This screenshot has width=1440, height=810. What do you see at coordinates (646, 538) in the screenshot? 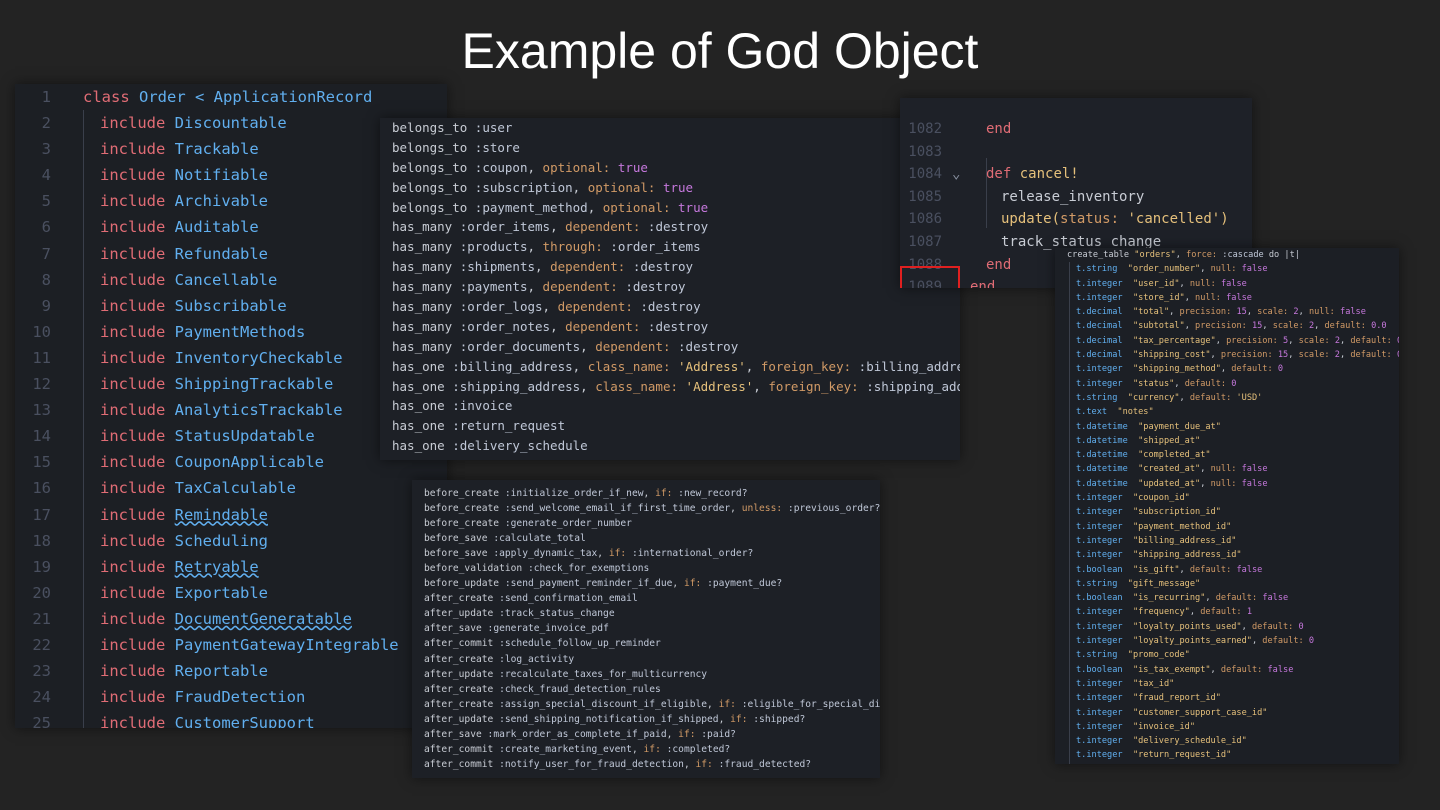
I see `code-line: before_save :calculate_total` at bounding box center [646, 538].